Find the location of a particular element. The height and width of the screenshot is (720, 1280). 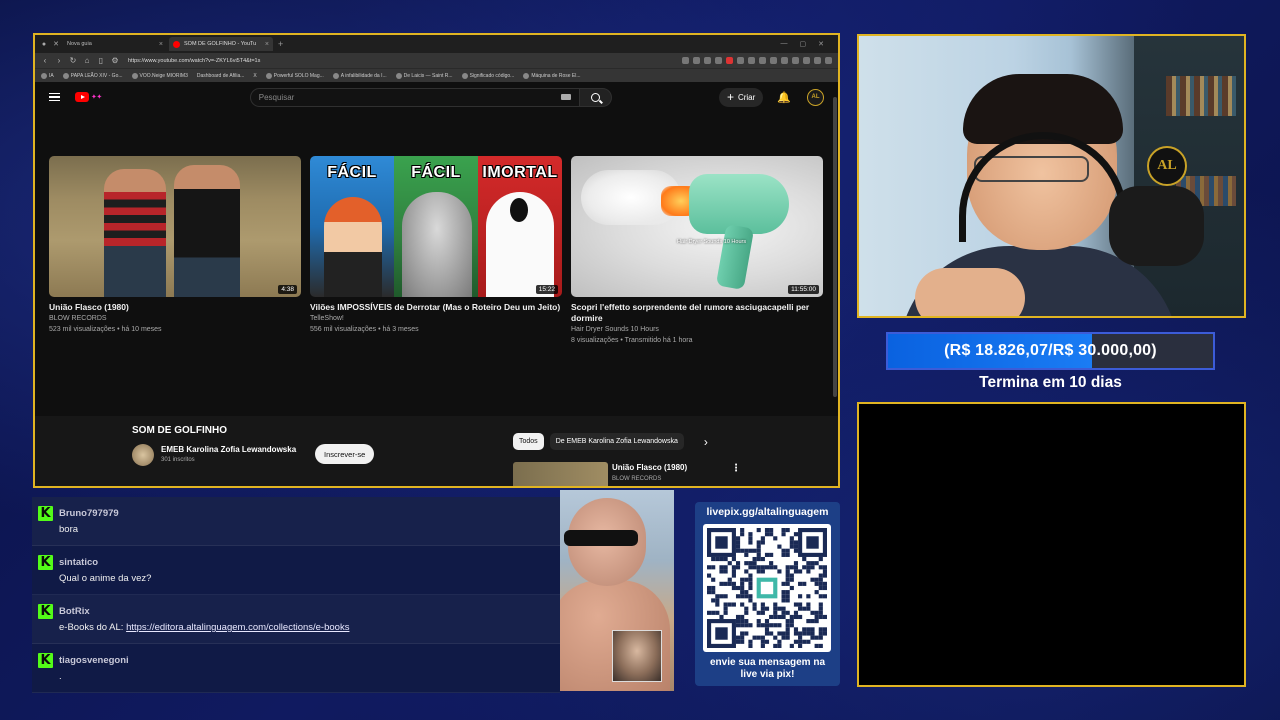

bookmark-item: IA is located at coordinates (47, 75).